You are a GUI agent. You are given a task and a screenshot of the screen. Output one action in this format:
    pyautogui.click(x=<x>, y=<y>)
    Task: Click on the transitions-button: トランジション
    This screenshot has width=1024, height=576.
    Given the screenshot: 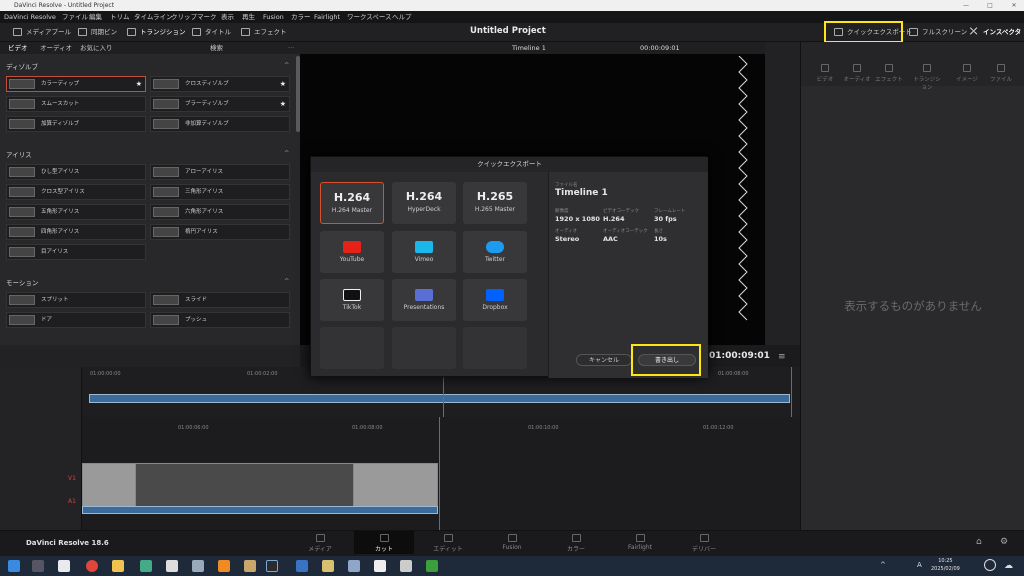 What is the action you would take?
    pyautogui.click(x=156, y=32)
    